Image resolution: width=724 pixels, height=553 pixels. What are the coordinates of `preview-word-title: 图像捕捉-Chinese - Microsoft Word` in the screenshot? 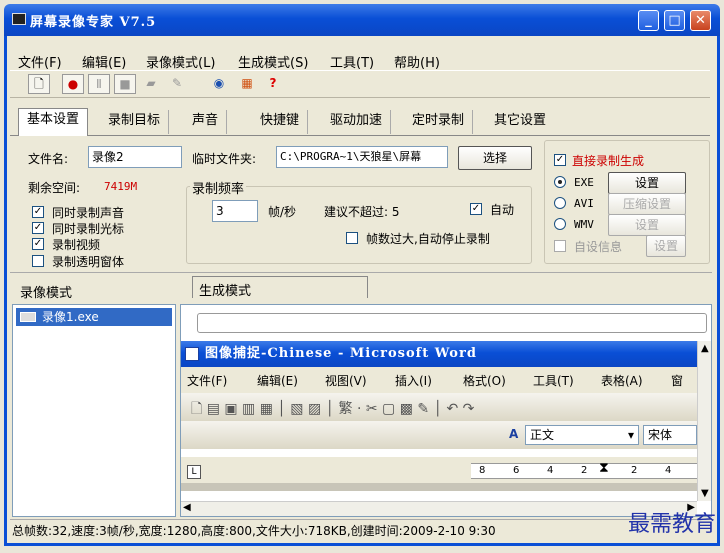 It's located at (439, 354).